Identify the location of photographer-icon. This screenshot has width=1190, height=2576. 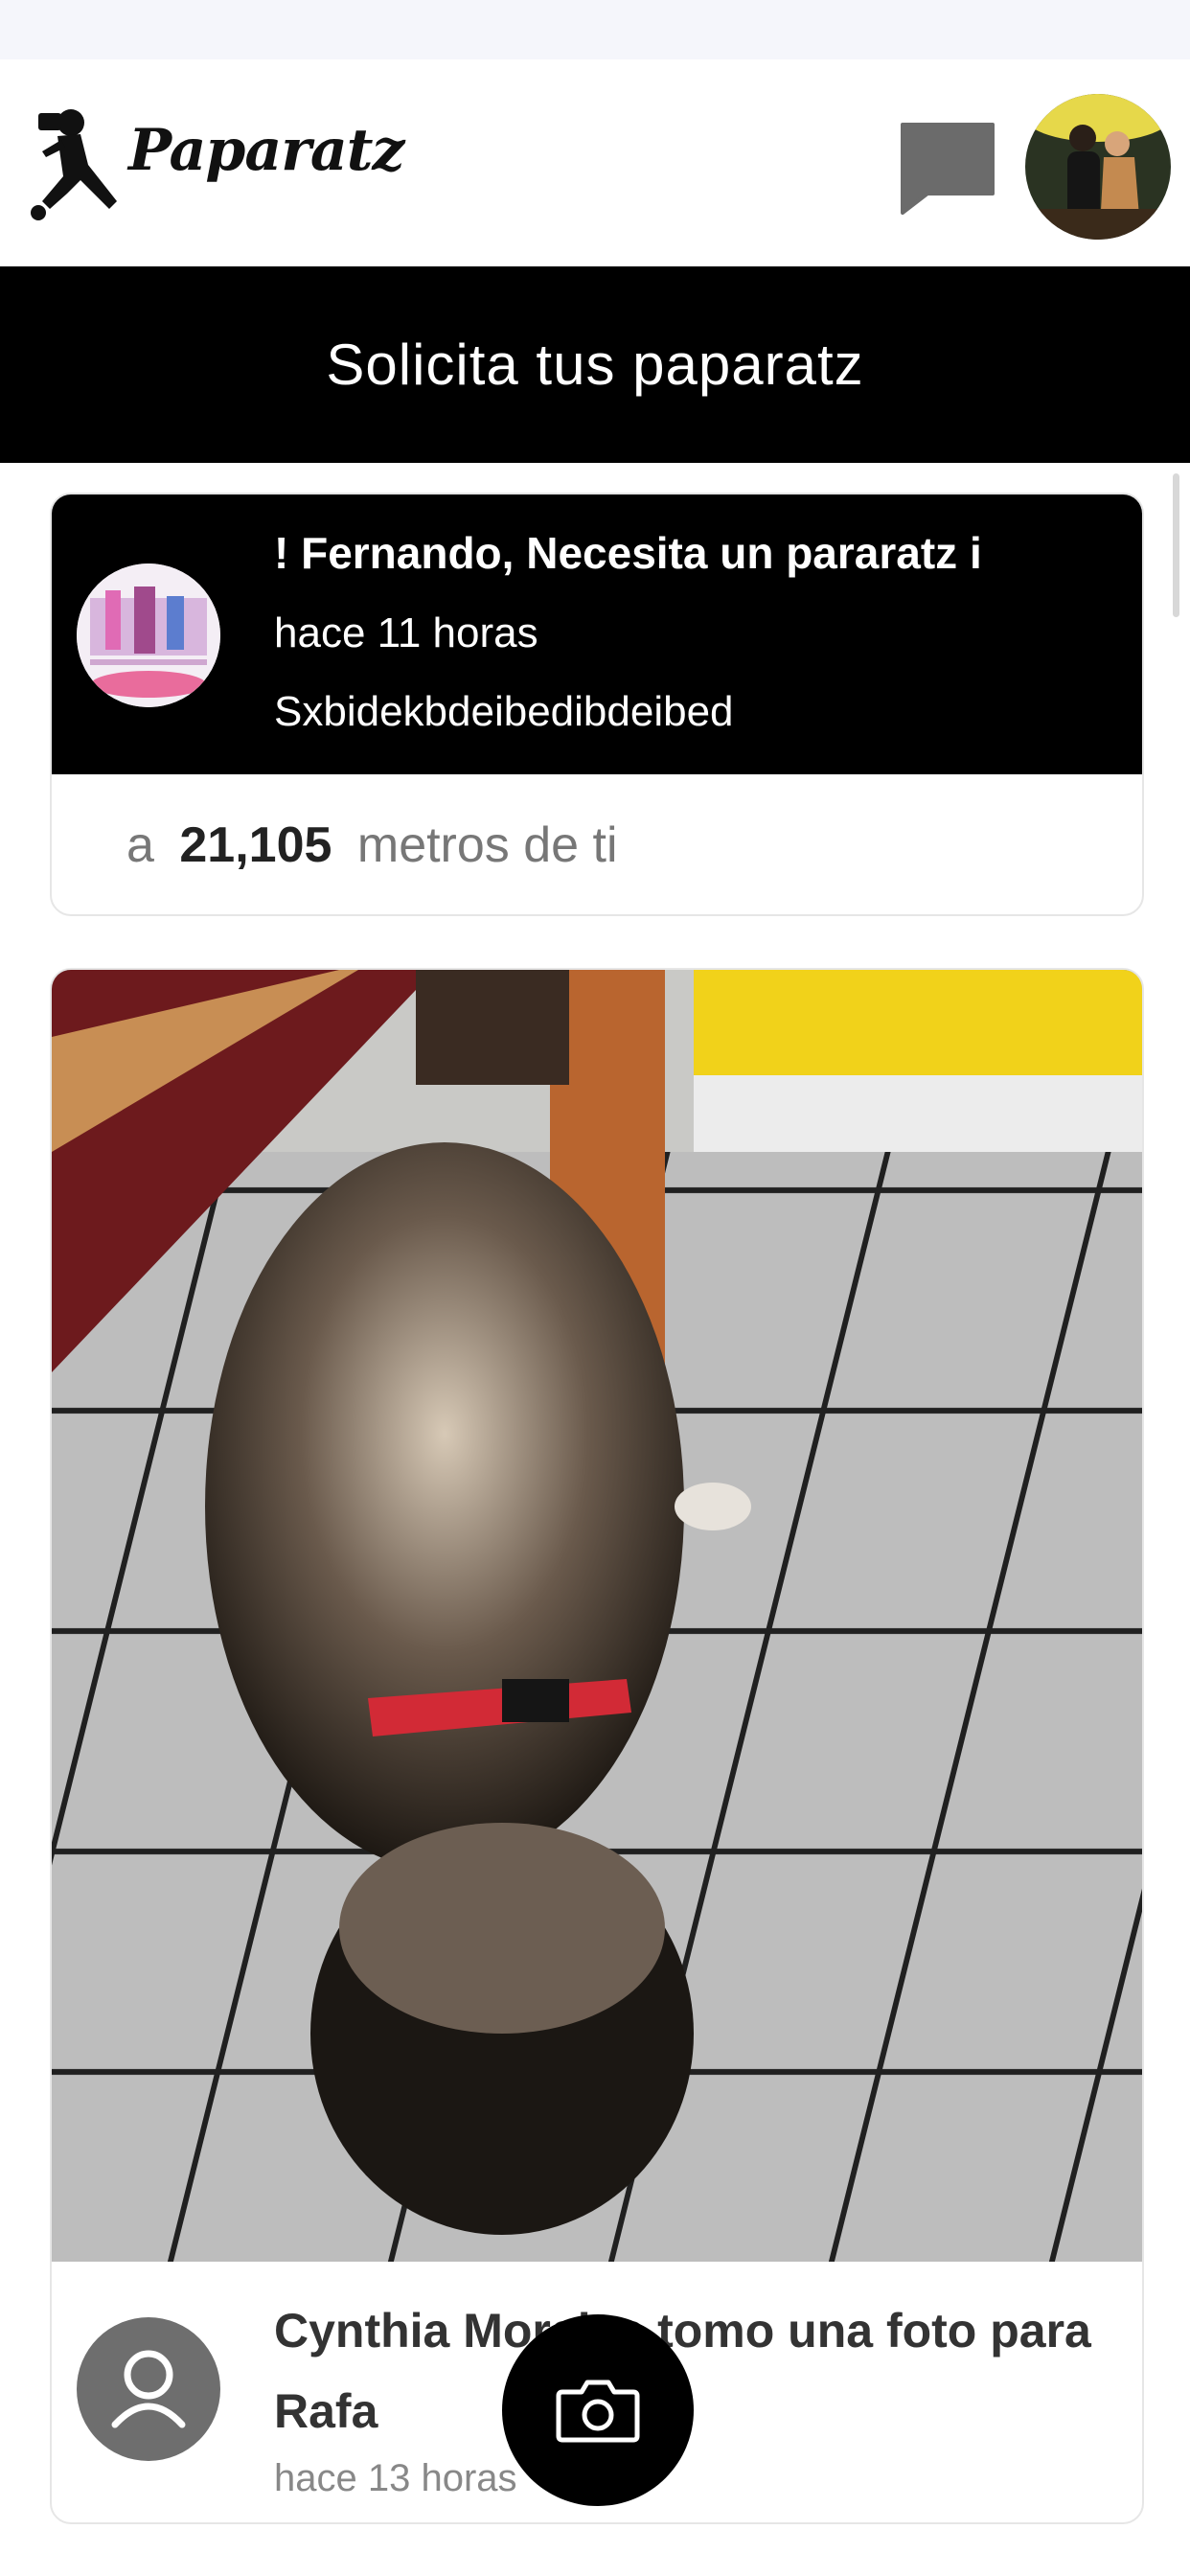
(77, 163).